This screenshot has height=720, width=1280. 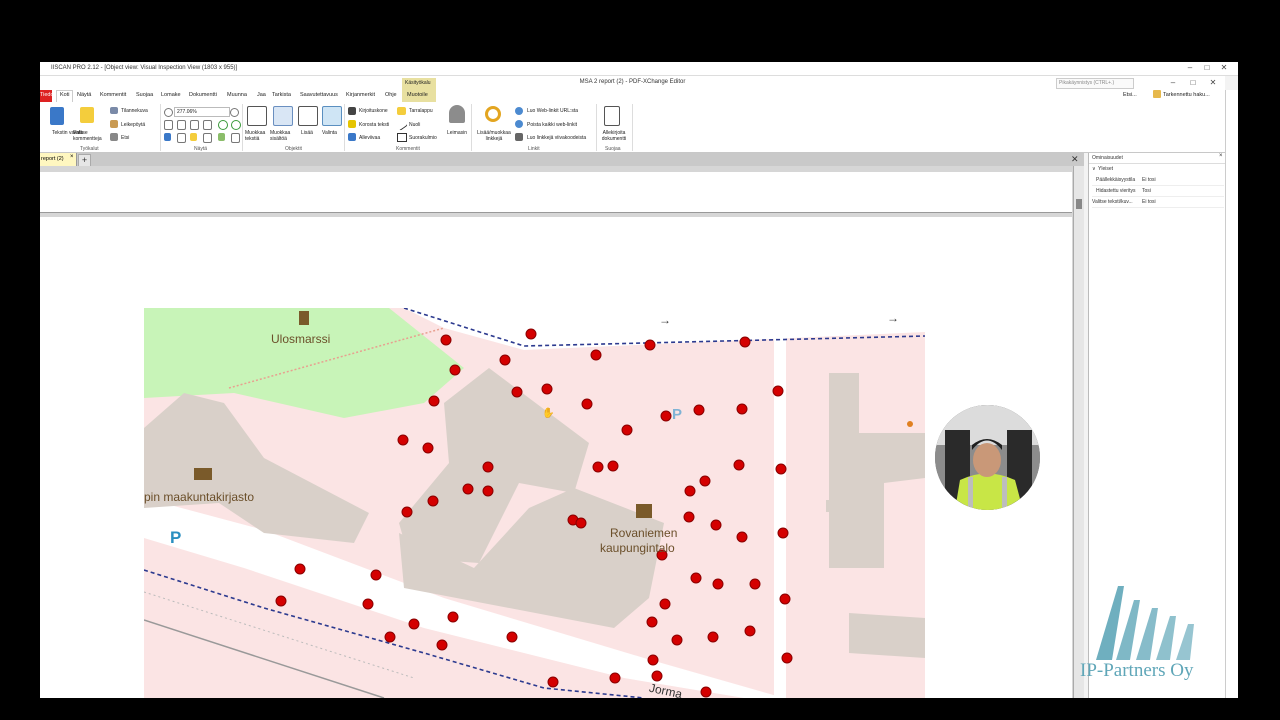 What do you see at coordinates (519, 111) in the screenshot?
I see `web-link-icon` at bounding box center [519, 111].